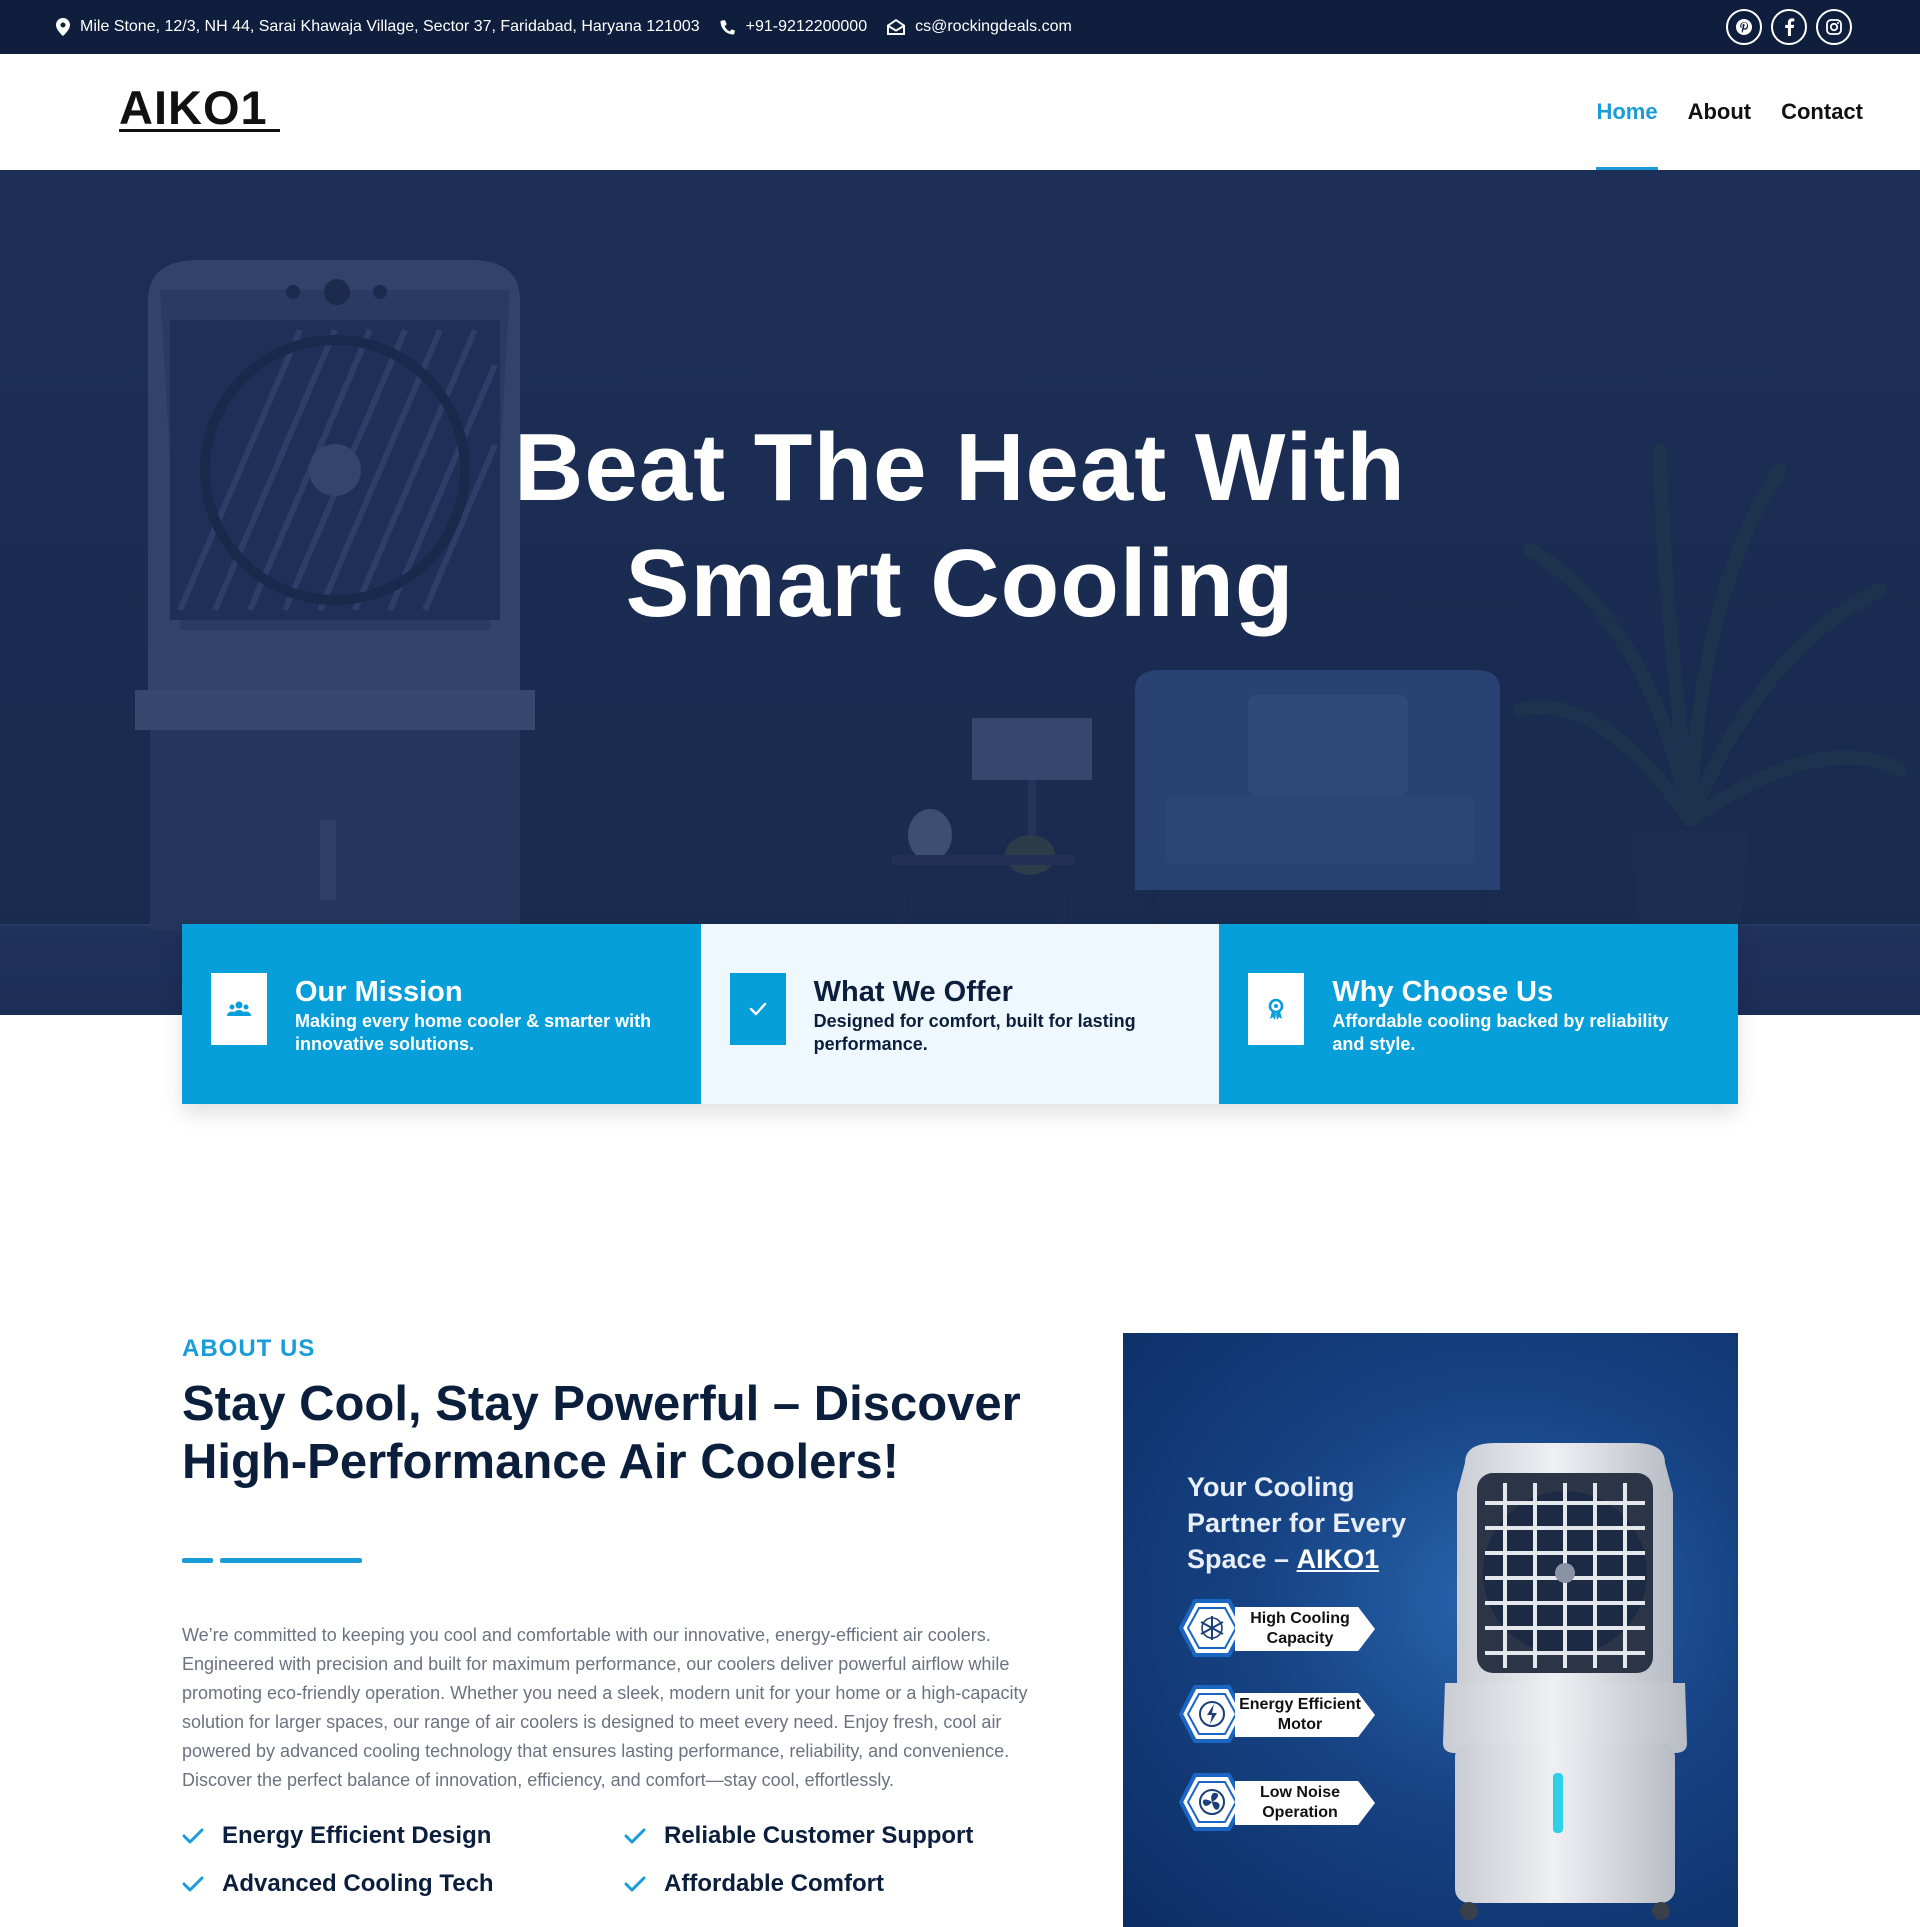 Image resolution: width=1920 pixels, height=1927 pixels. I want to click on feature-title: Our Mission, so click(379, 992).